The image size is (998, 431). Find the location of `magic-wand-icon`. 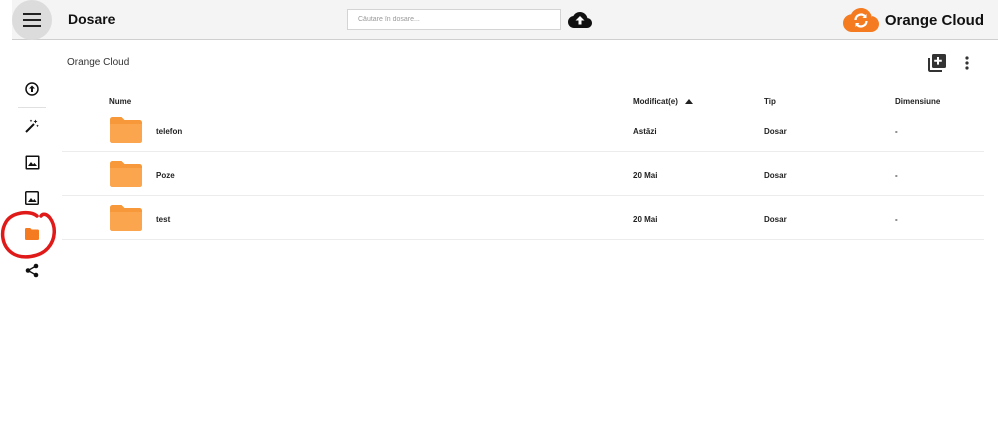

magic-wand-icon is located at coordinates (32, 126).